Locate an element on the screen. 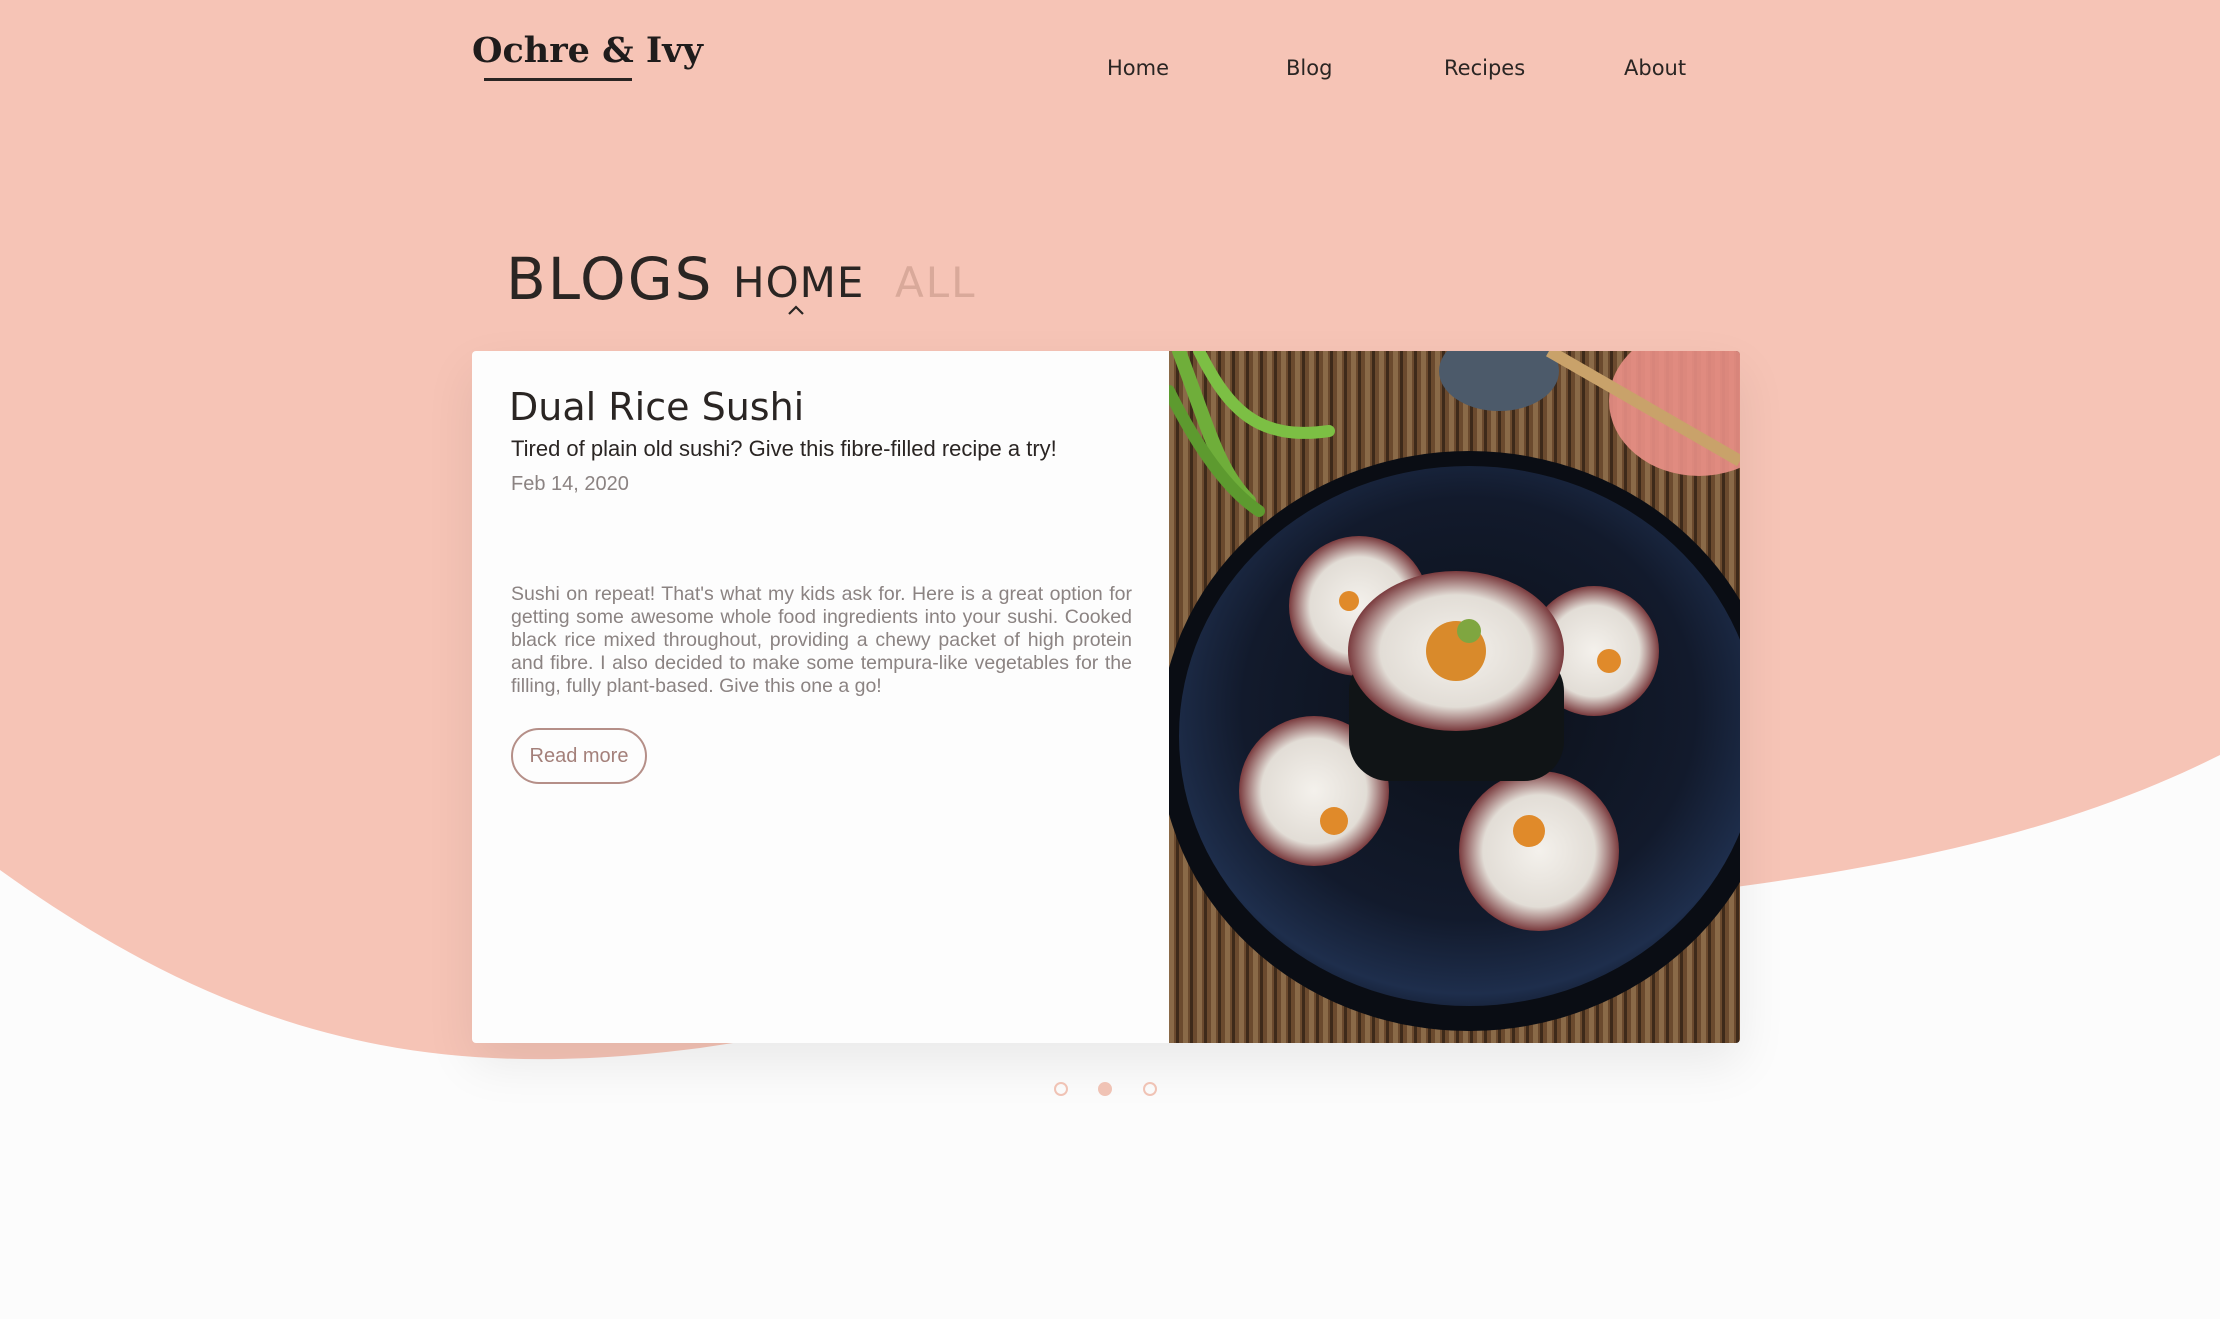 The image size is (2220, 1319). logo-underline is located at coordinates (558, 79).